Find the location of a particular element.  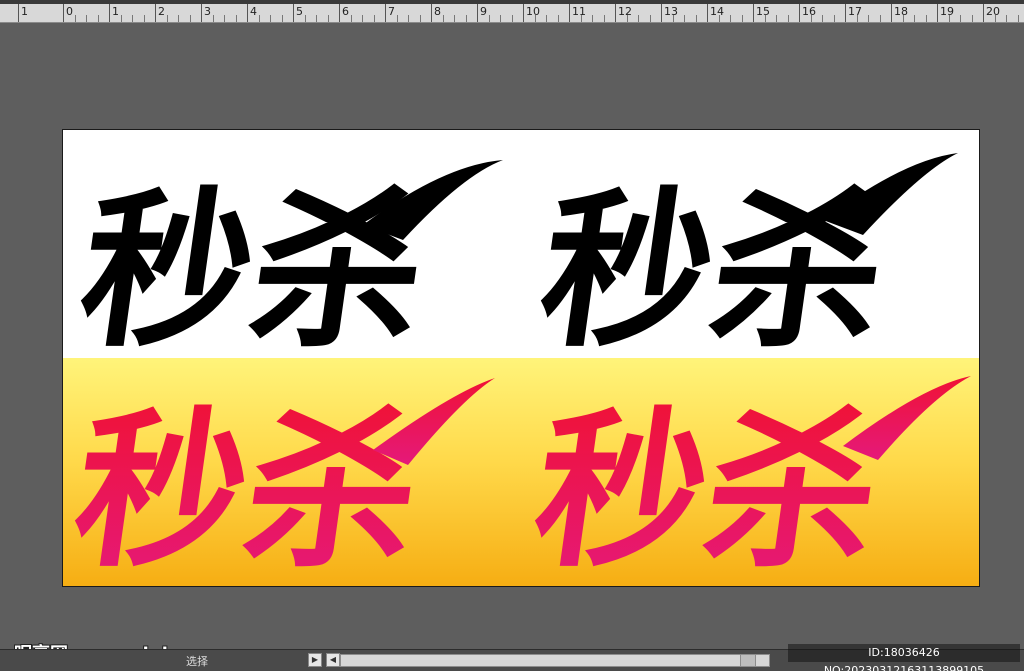

ruler-label: 14 is located at coordinates (717, 11).